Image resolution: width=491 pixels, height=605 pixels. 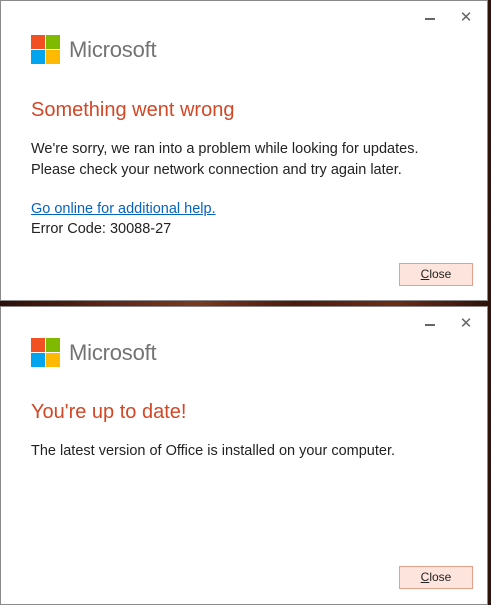 What do you see at coordinates (133, 110) in the screenshot?
I see `dialog-heading: Something went wrong` at bounding box center [133, 110].